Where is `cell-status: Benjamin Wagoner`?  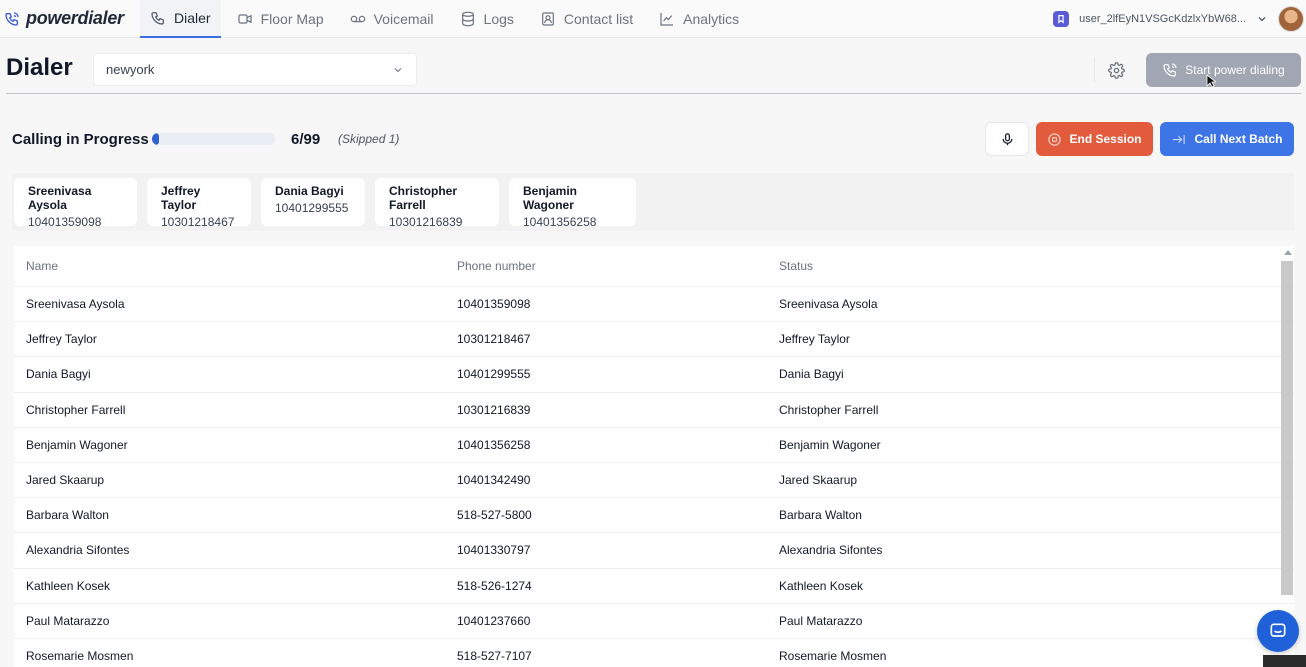 cell-status: Benjamin Wagoner is located at coordinates (830, 444).